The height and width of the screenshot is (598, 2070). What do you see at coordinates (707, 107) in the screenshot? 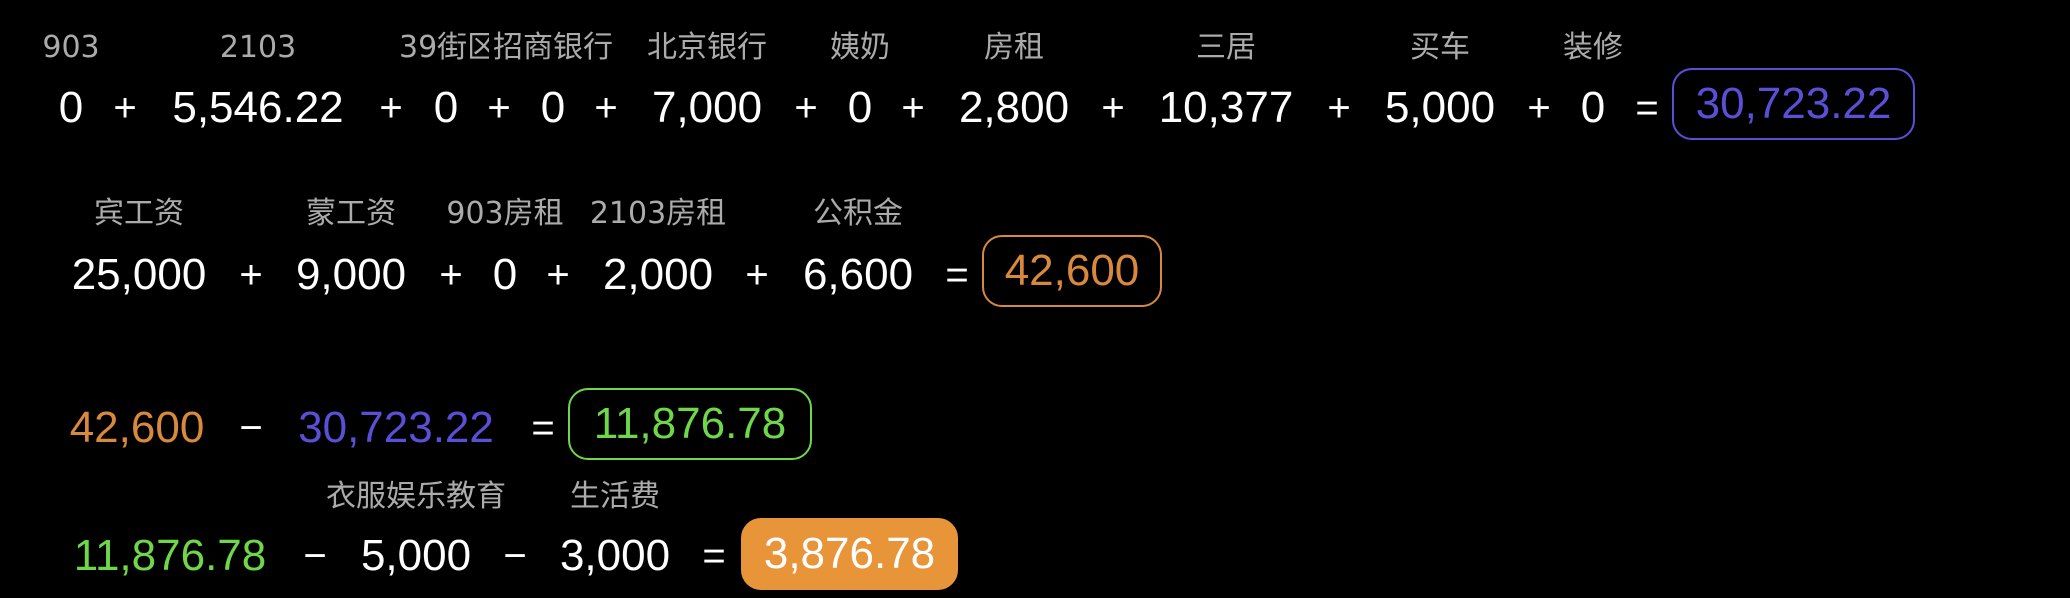
I see `expense-value: 7,000` at bounding box center [707, 107].